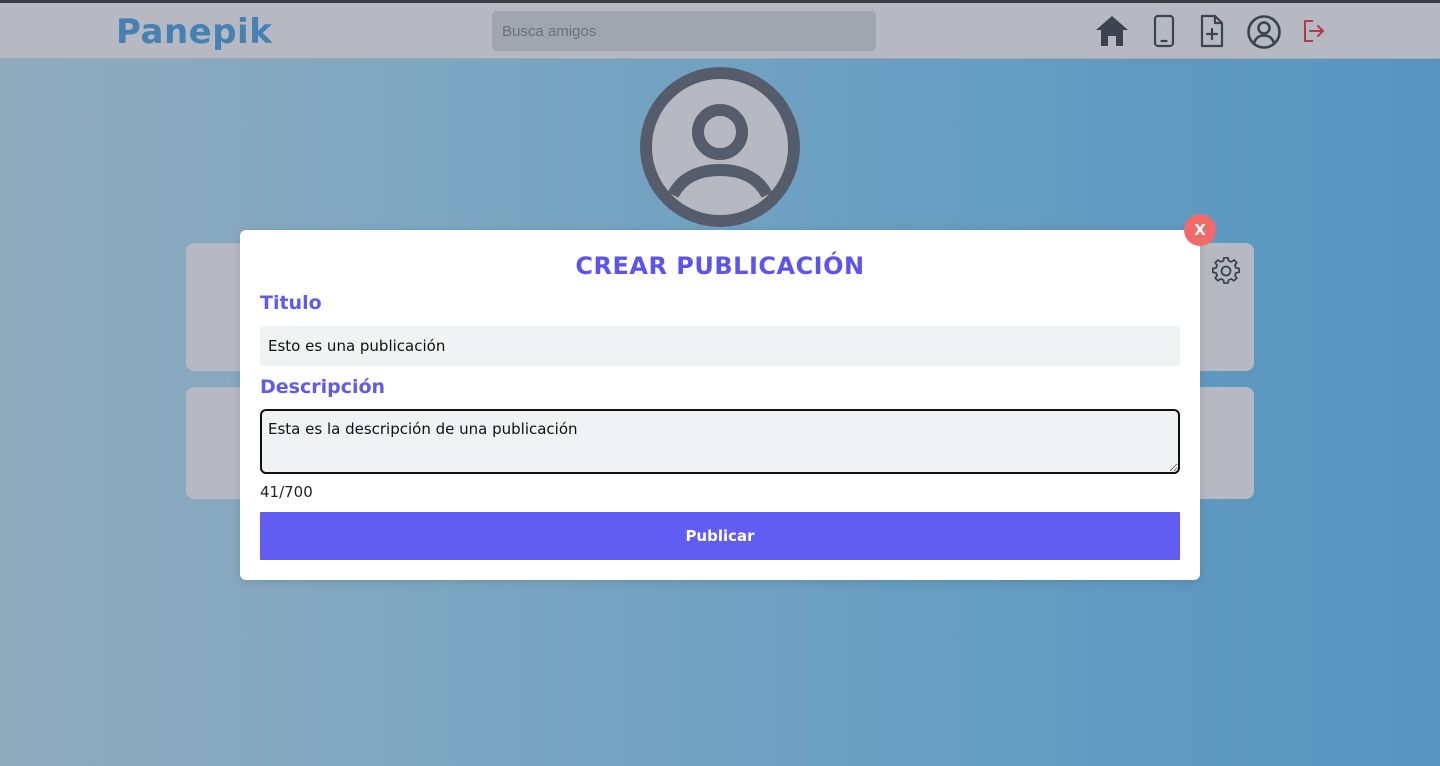 Image resolution: width=1440 pixels, height=766 pixels. Describe the element at coordinates (684, 31) in the screenshot. I see `search-input` at that location.